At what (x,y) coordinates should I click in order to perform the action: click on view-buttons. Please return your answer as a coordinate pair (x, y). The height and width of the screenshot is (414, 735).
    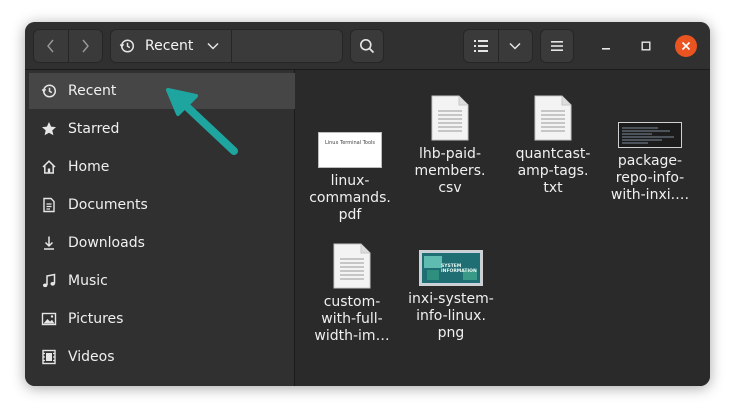
    Looking at the image, I should click on (498, 46).